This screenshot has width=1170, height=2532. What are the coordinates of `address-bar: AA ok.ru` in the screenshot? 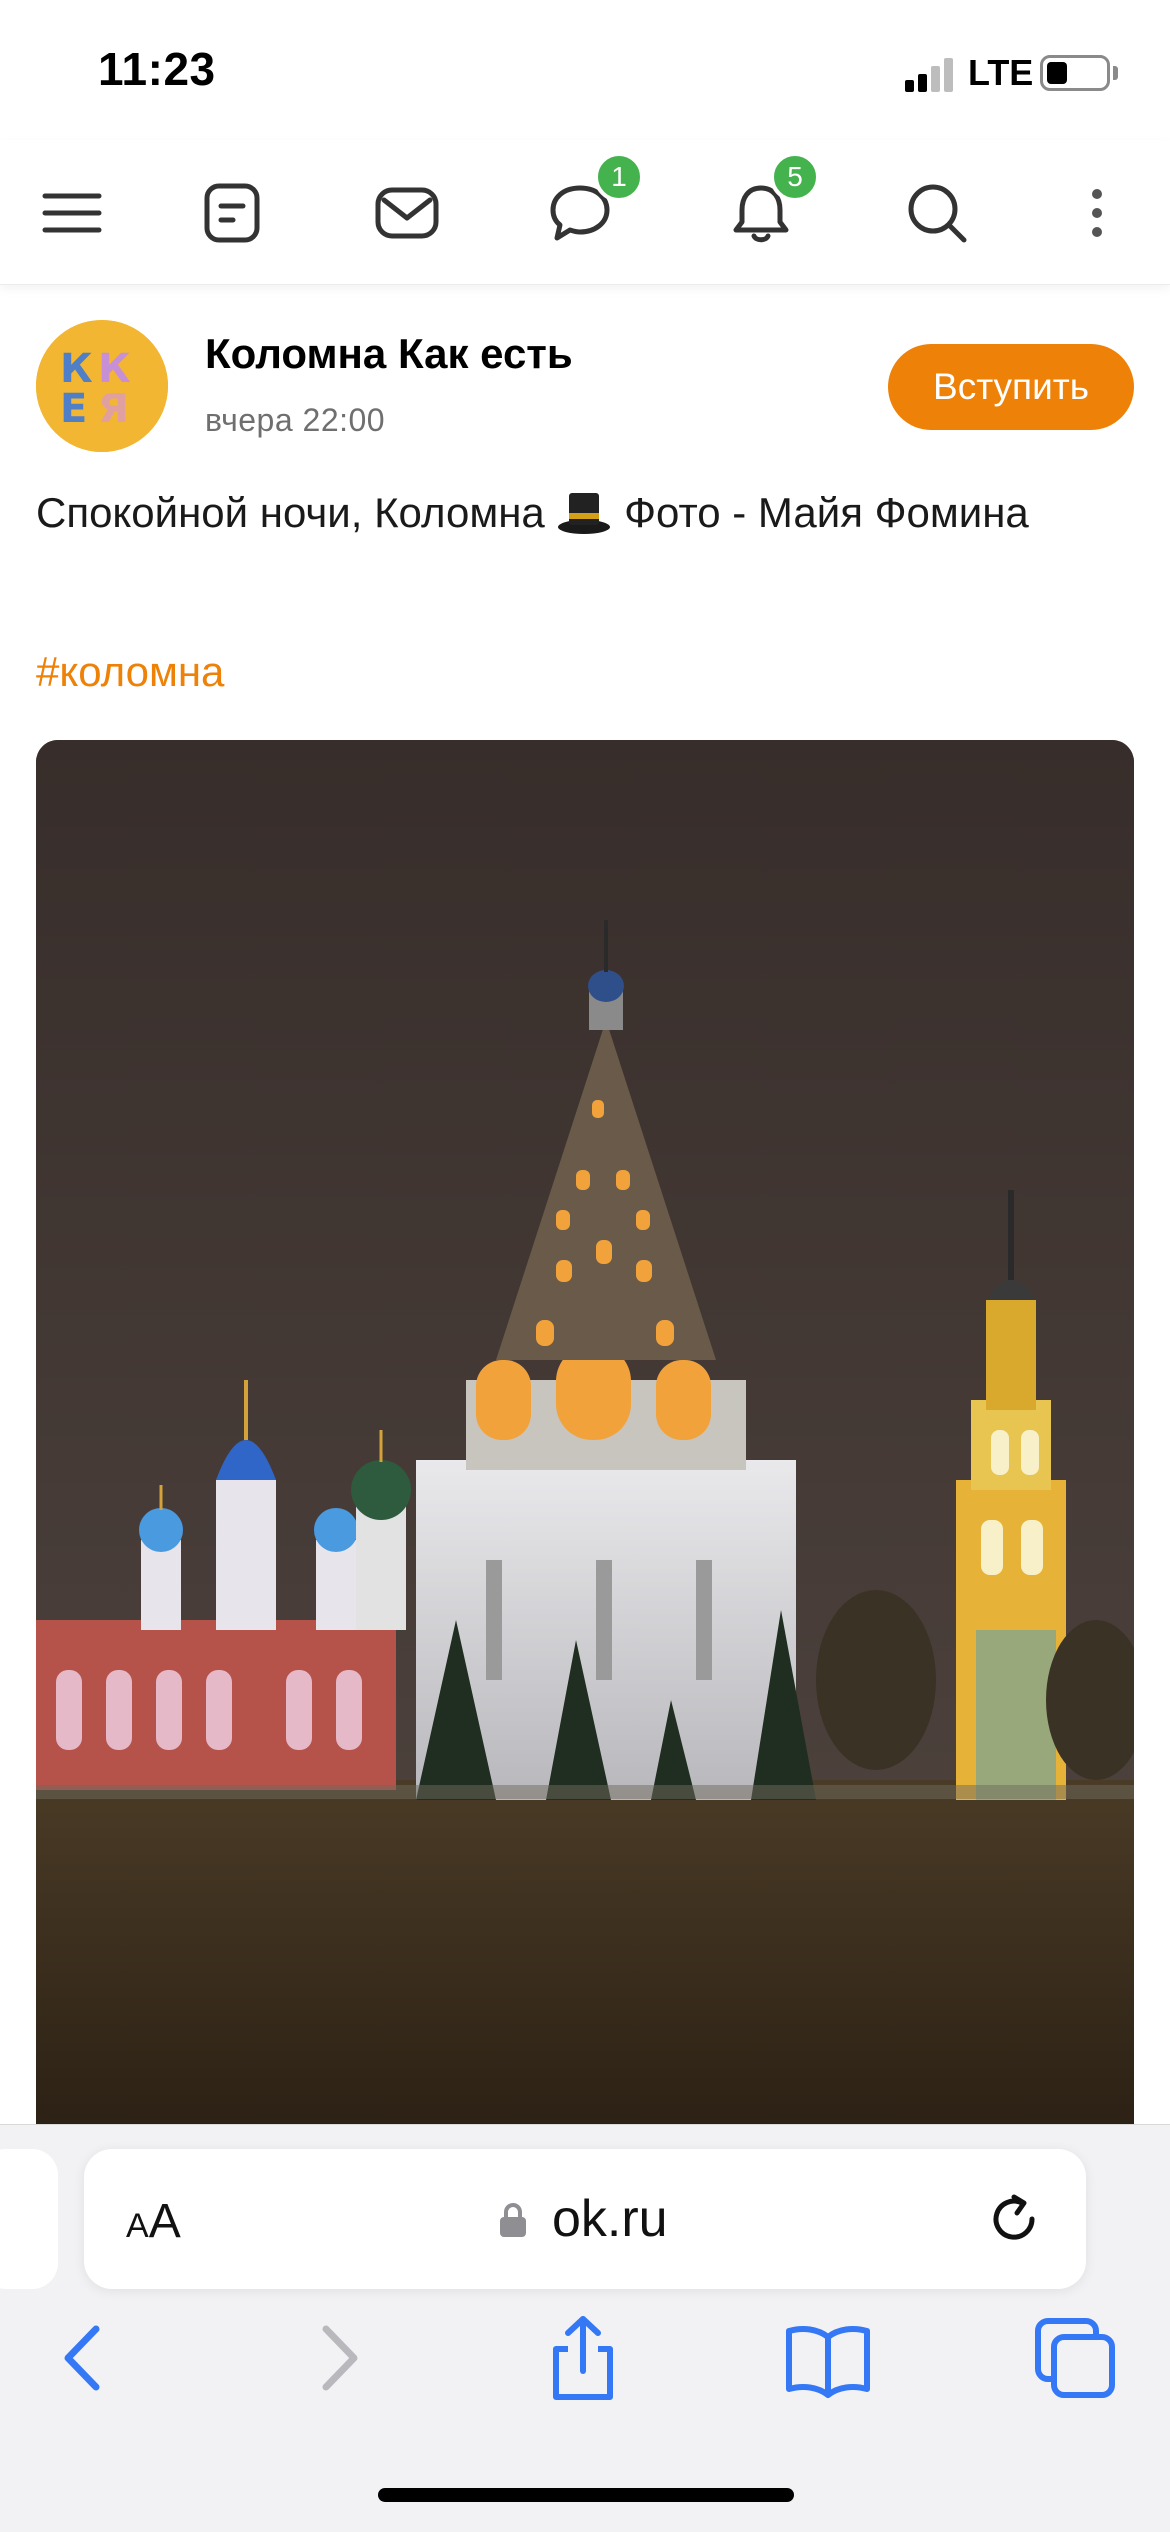 It's located at (585, 2219).